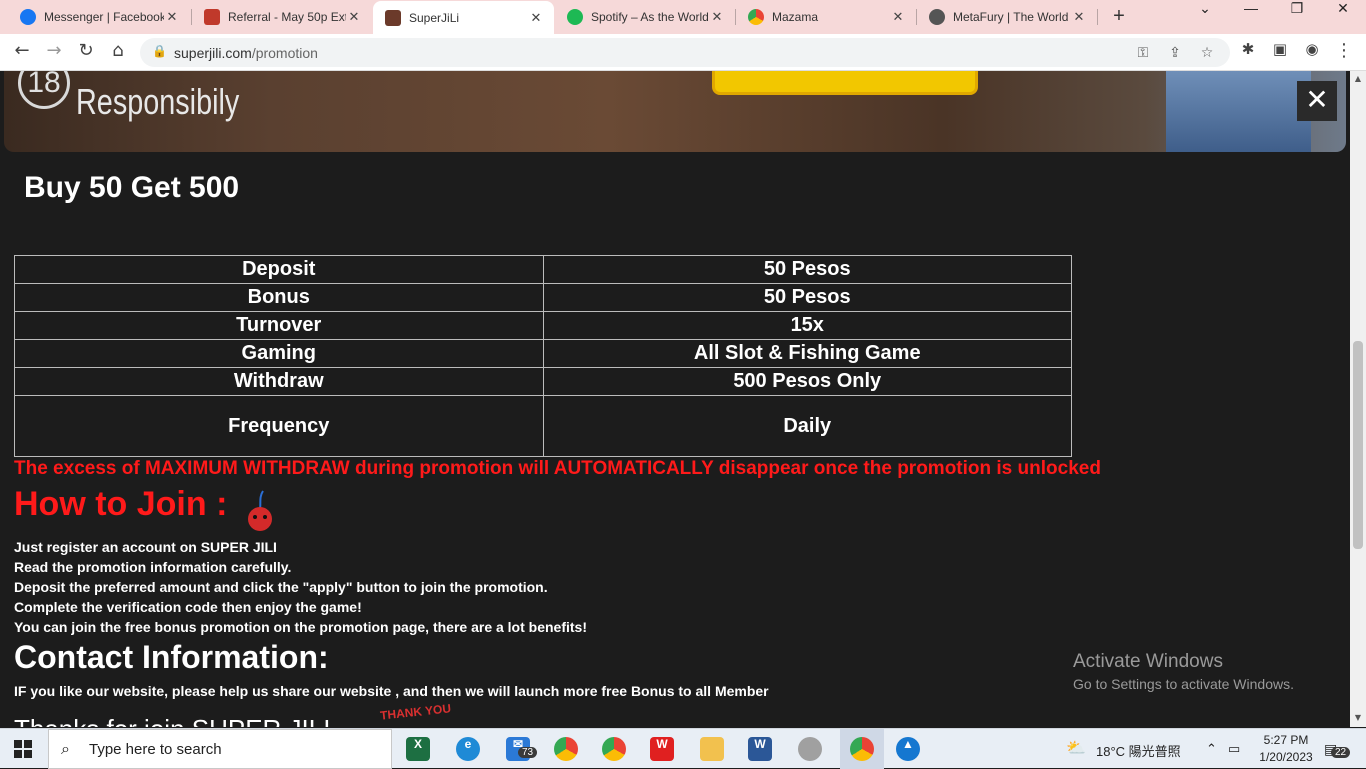 The width and height of the screenshot is (1366, 769). What do you see at coordinates (145, 547) in the screenshot?
I see `list-item: Just register an account on SUPER JILI` at bounding box center [145, 547].